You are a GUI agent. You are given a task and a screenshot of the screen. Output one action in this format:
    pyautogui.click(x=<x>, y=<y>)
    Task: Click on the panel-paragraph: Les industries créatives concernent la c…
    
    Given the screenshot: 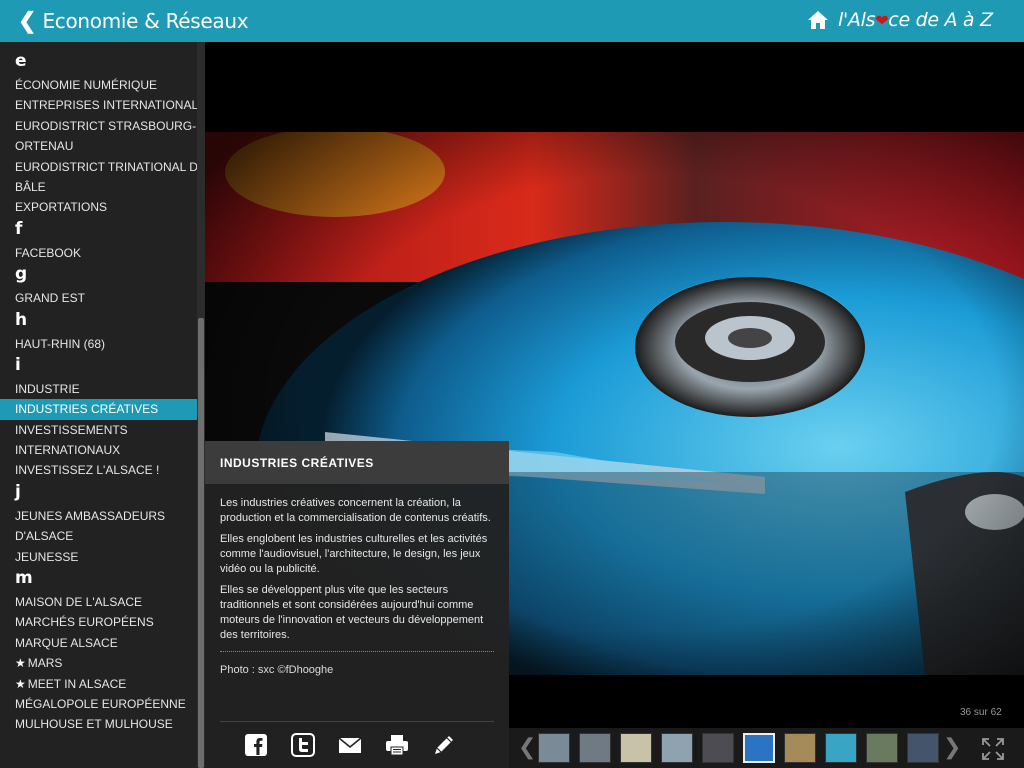 What is the action you would take?
    pyautogui.click(x=355, y=510)
    